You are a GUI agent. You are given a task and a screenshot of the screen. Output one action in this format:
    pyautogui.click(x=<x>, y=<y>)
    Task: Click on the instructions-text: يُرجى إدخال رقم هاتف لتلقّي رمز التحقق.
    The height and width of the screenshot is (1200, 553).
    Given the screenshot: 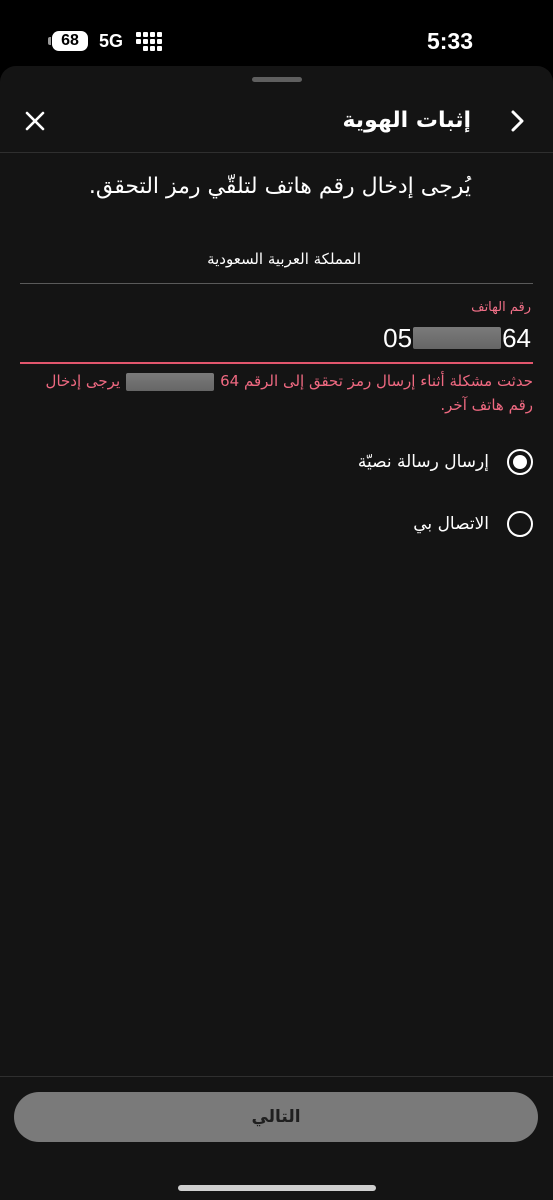 What is the action you would take?
    pyautogui.click(x=279, y=186)
    